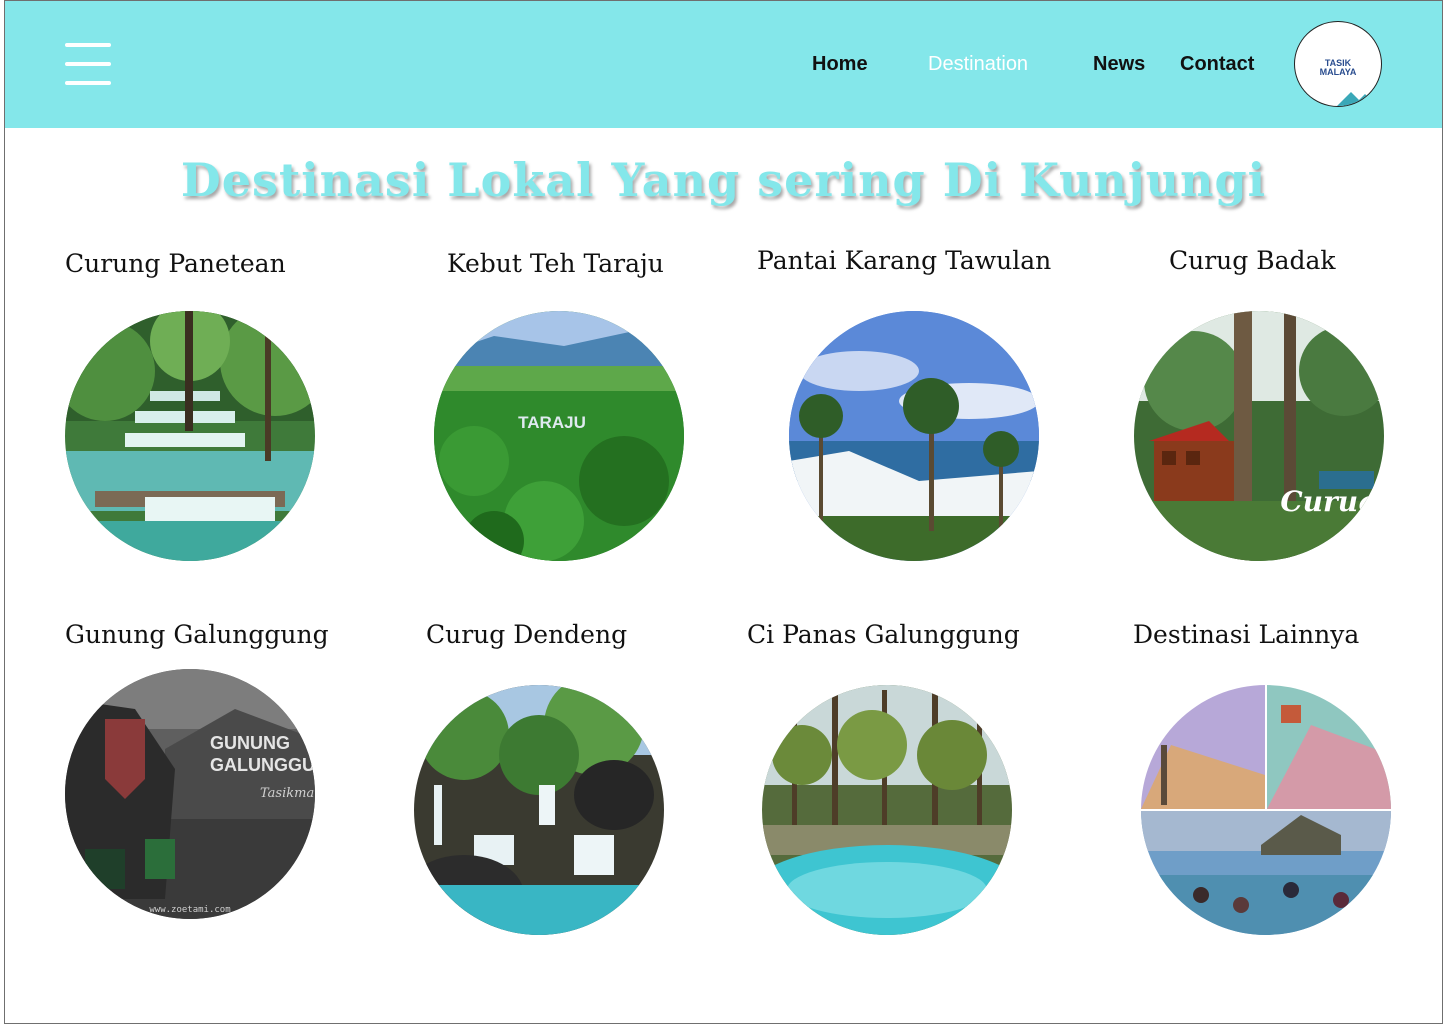  I want to click on destination-photo-pantai-karang-tawulan, so click(914, 436).